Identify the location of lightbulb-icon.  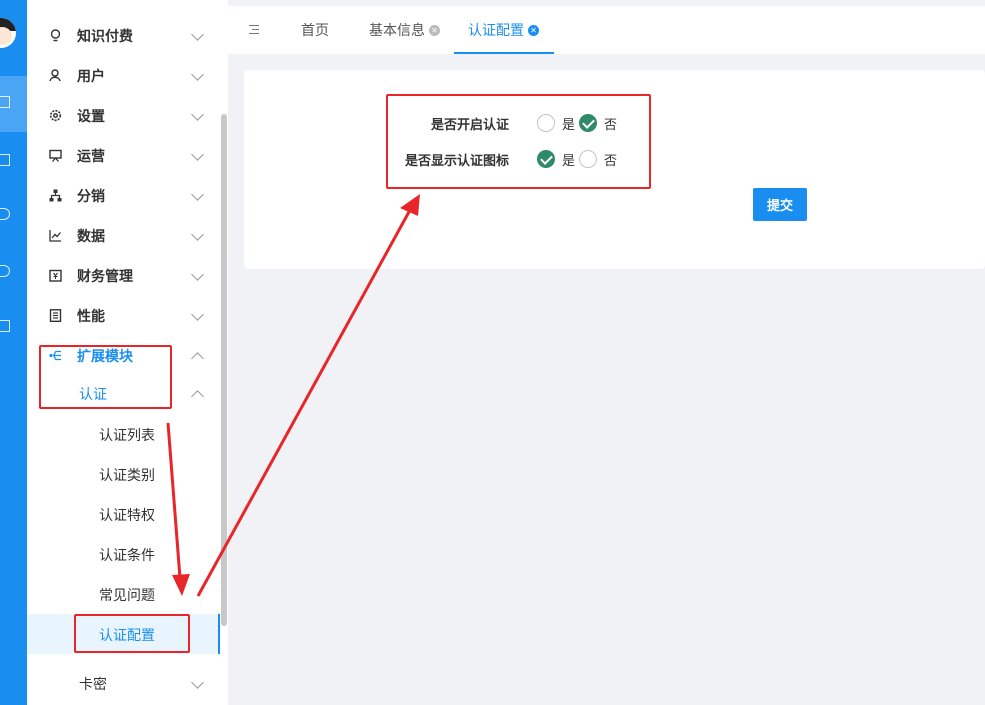
(55, 35).